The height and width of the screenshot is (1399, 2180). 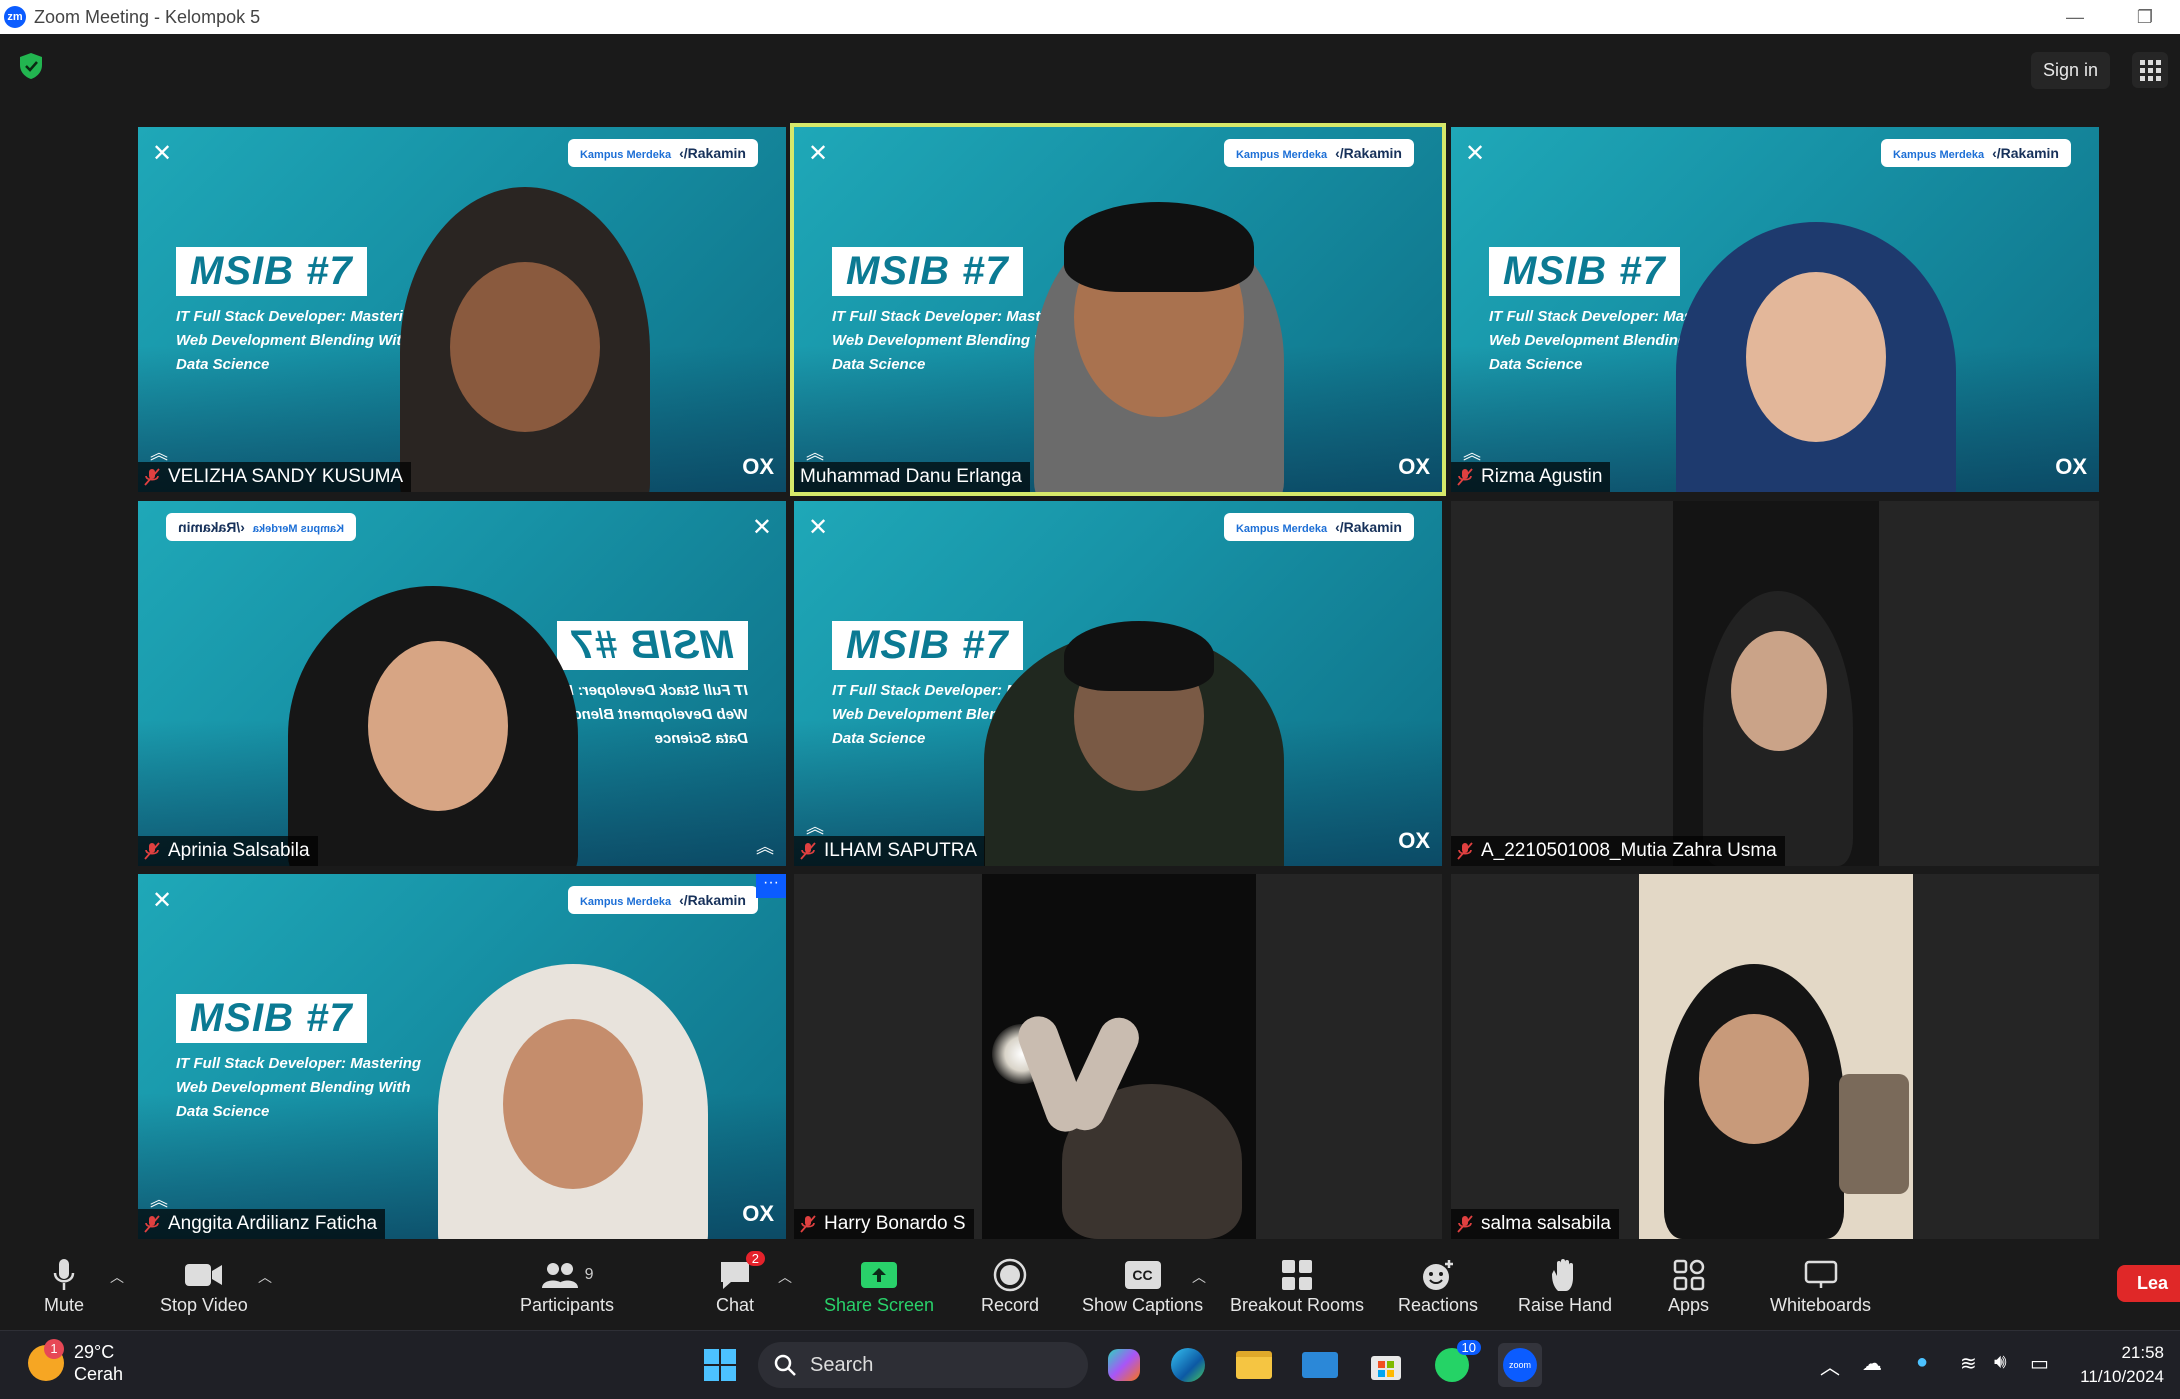 What do you see at coordinates (1563, 1275) in the screenshot?
I see `raise-hand-icon` at bounding box center [1563, 1275].